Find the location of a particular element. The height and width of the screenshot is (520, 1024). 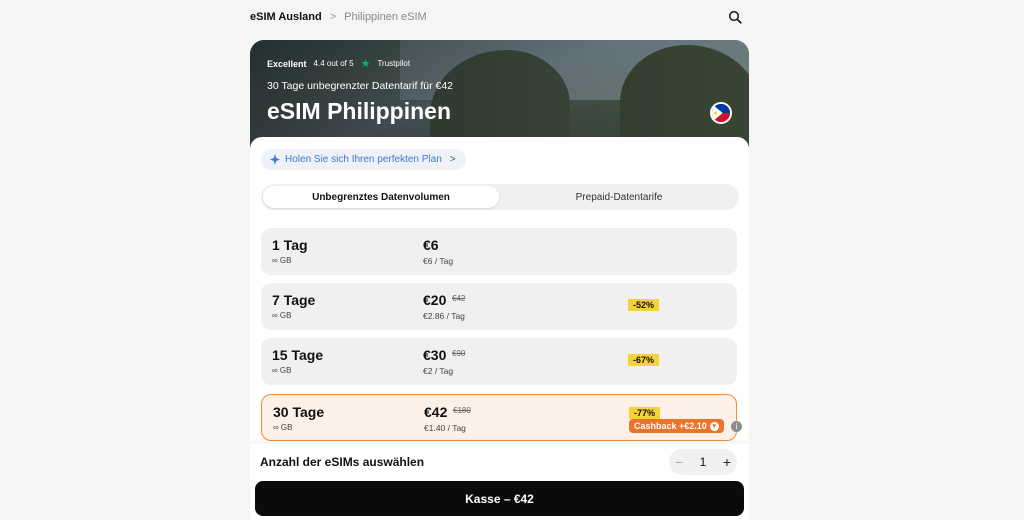

perfect-plan-label: Holen Sie sich Ihren perfekten Plan is located at coordinates (363, 159).